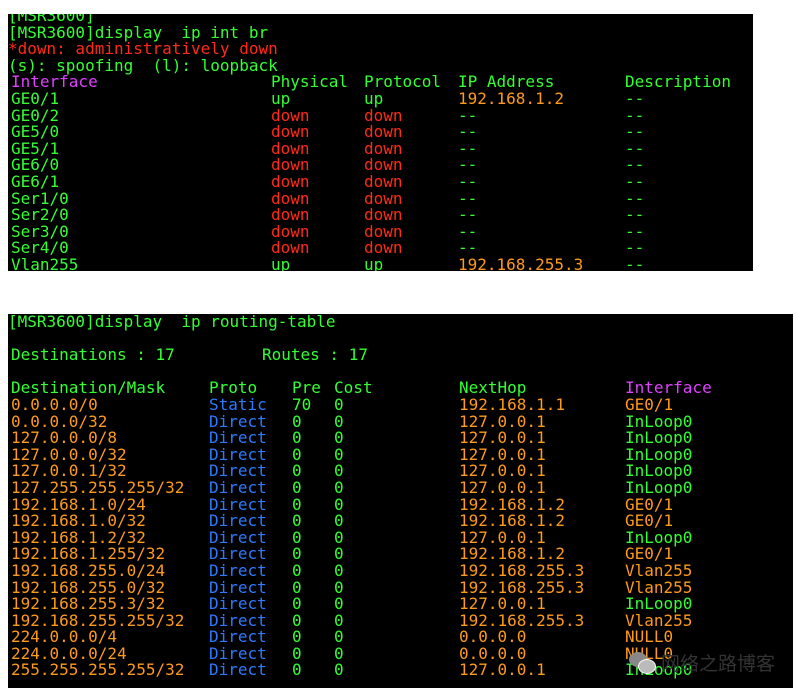 This screenshot has height=698, width=797. I want to click on ip-address: 192.168.255.3, so click(521, 262).